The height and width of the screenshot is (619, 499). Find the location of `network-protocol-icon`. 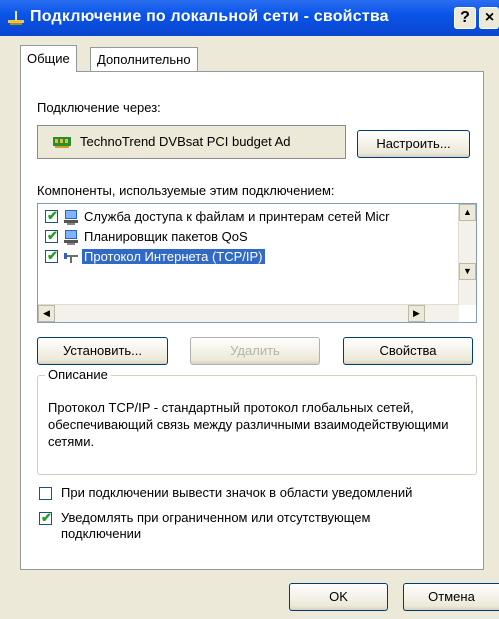

network-protocol-icon is located at coordinates (71, 258).